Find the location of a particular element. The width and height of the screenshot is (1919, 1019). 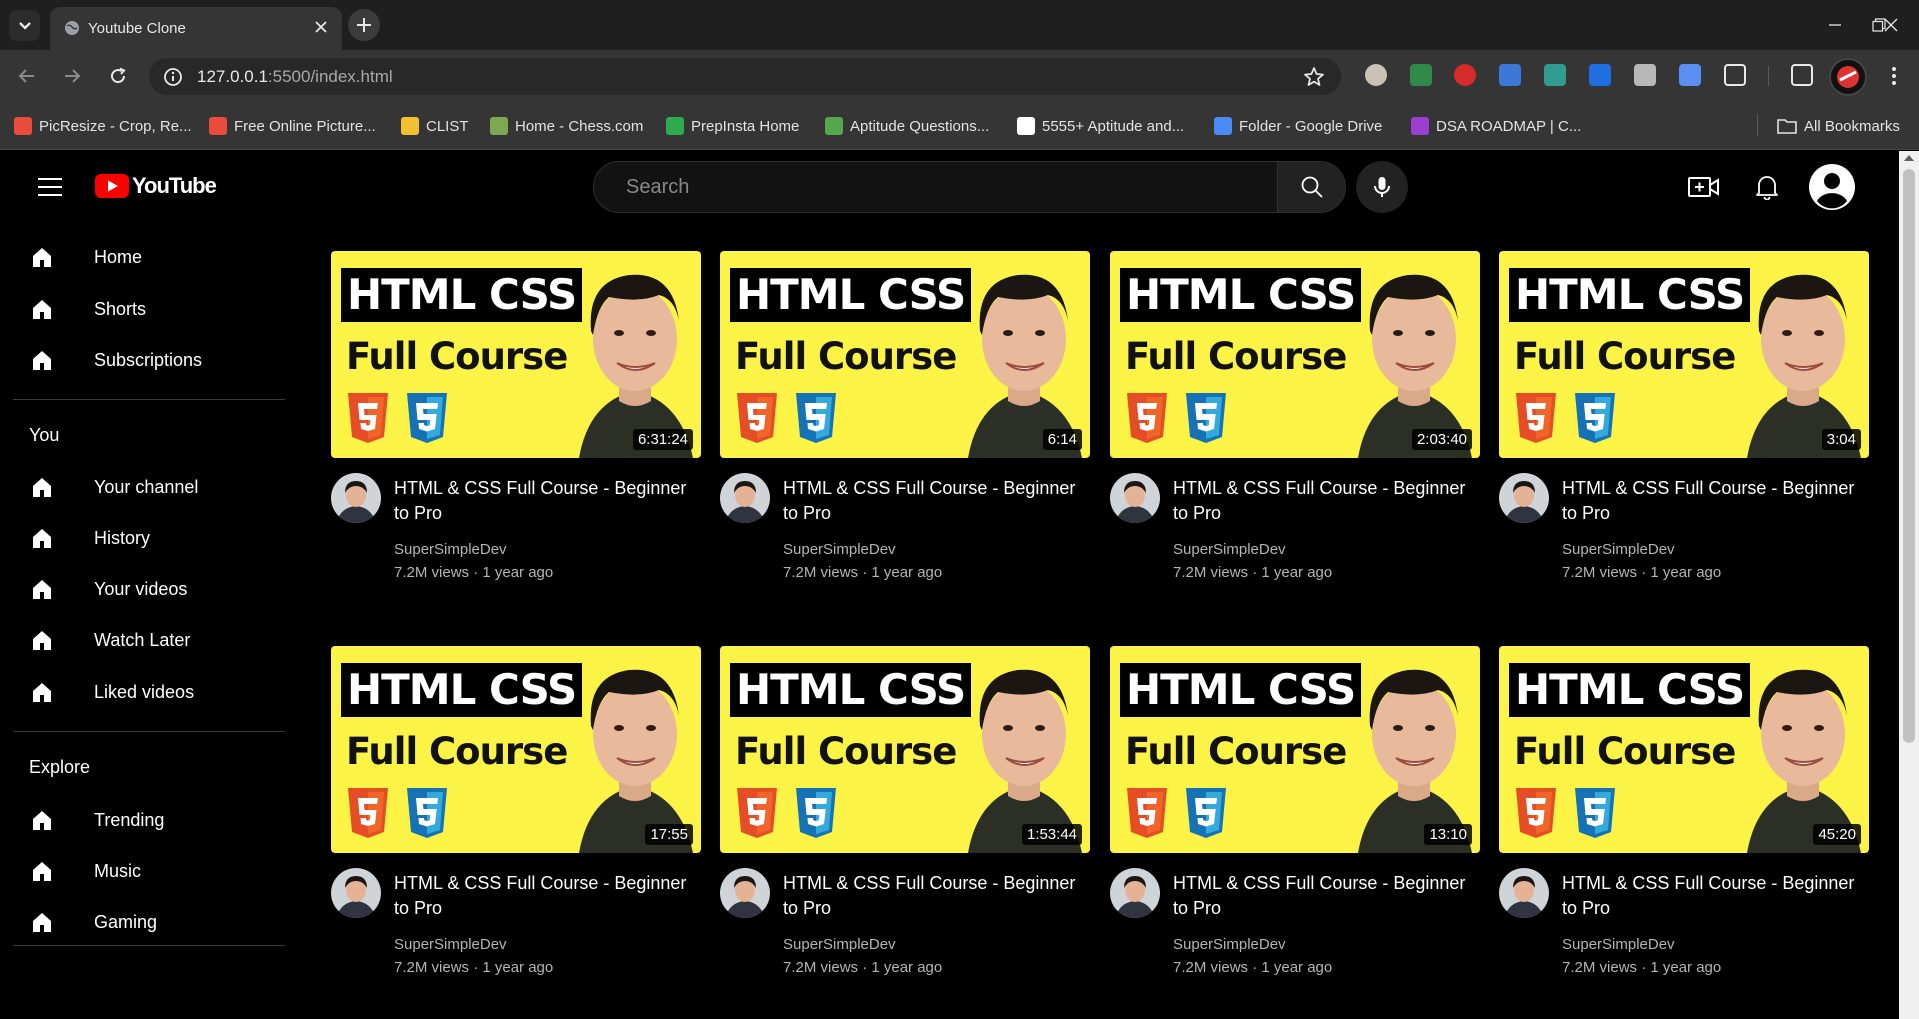

create-video-button is located at coordinates (1704, 187).